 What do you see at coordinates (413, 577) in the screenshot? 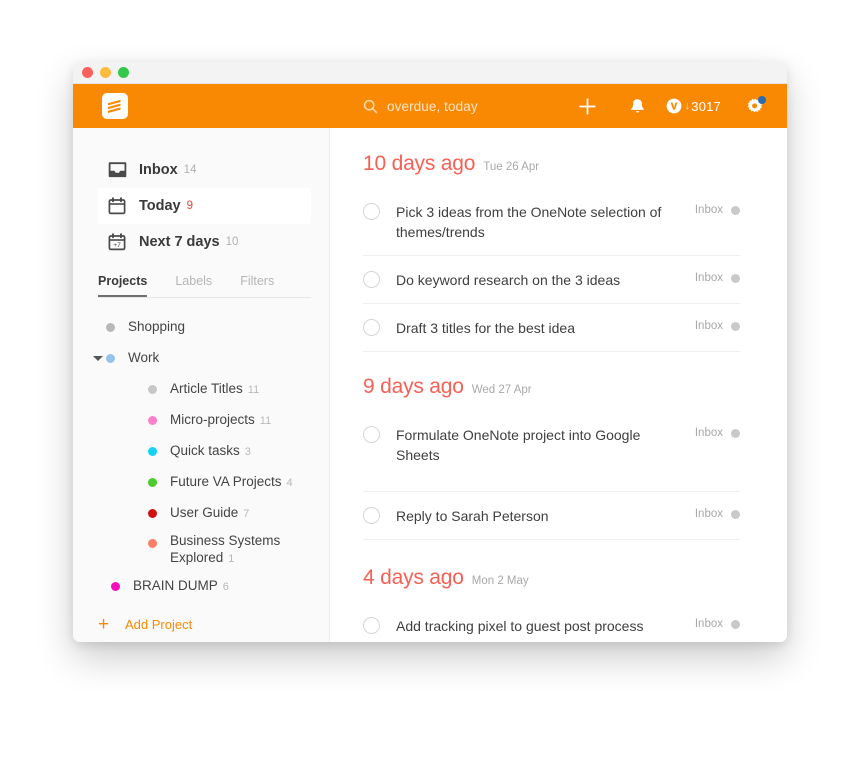
I see `day-relative-label: 4 days ago` at bounding box center [413, 577].